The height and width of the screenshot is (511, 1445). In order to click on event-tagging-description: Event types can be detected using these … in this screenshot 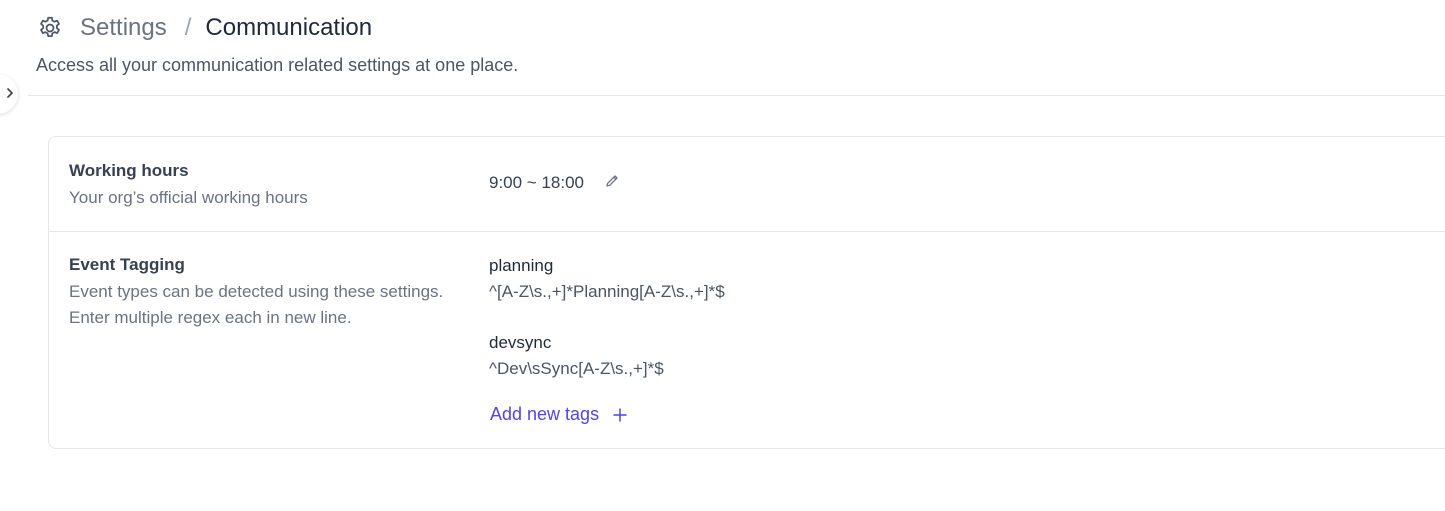, I will do `click(256, 304)`.